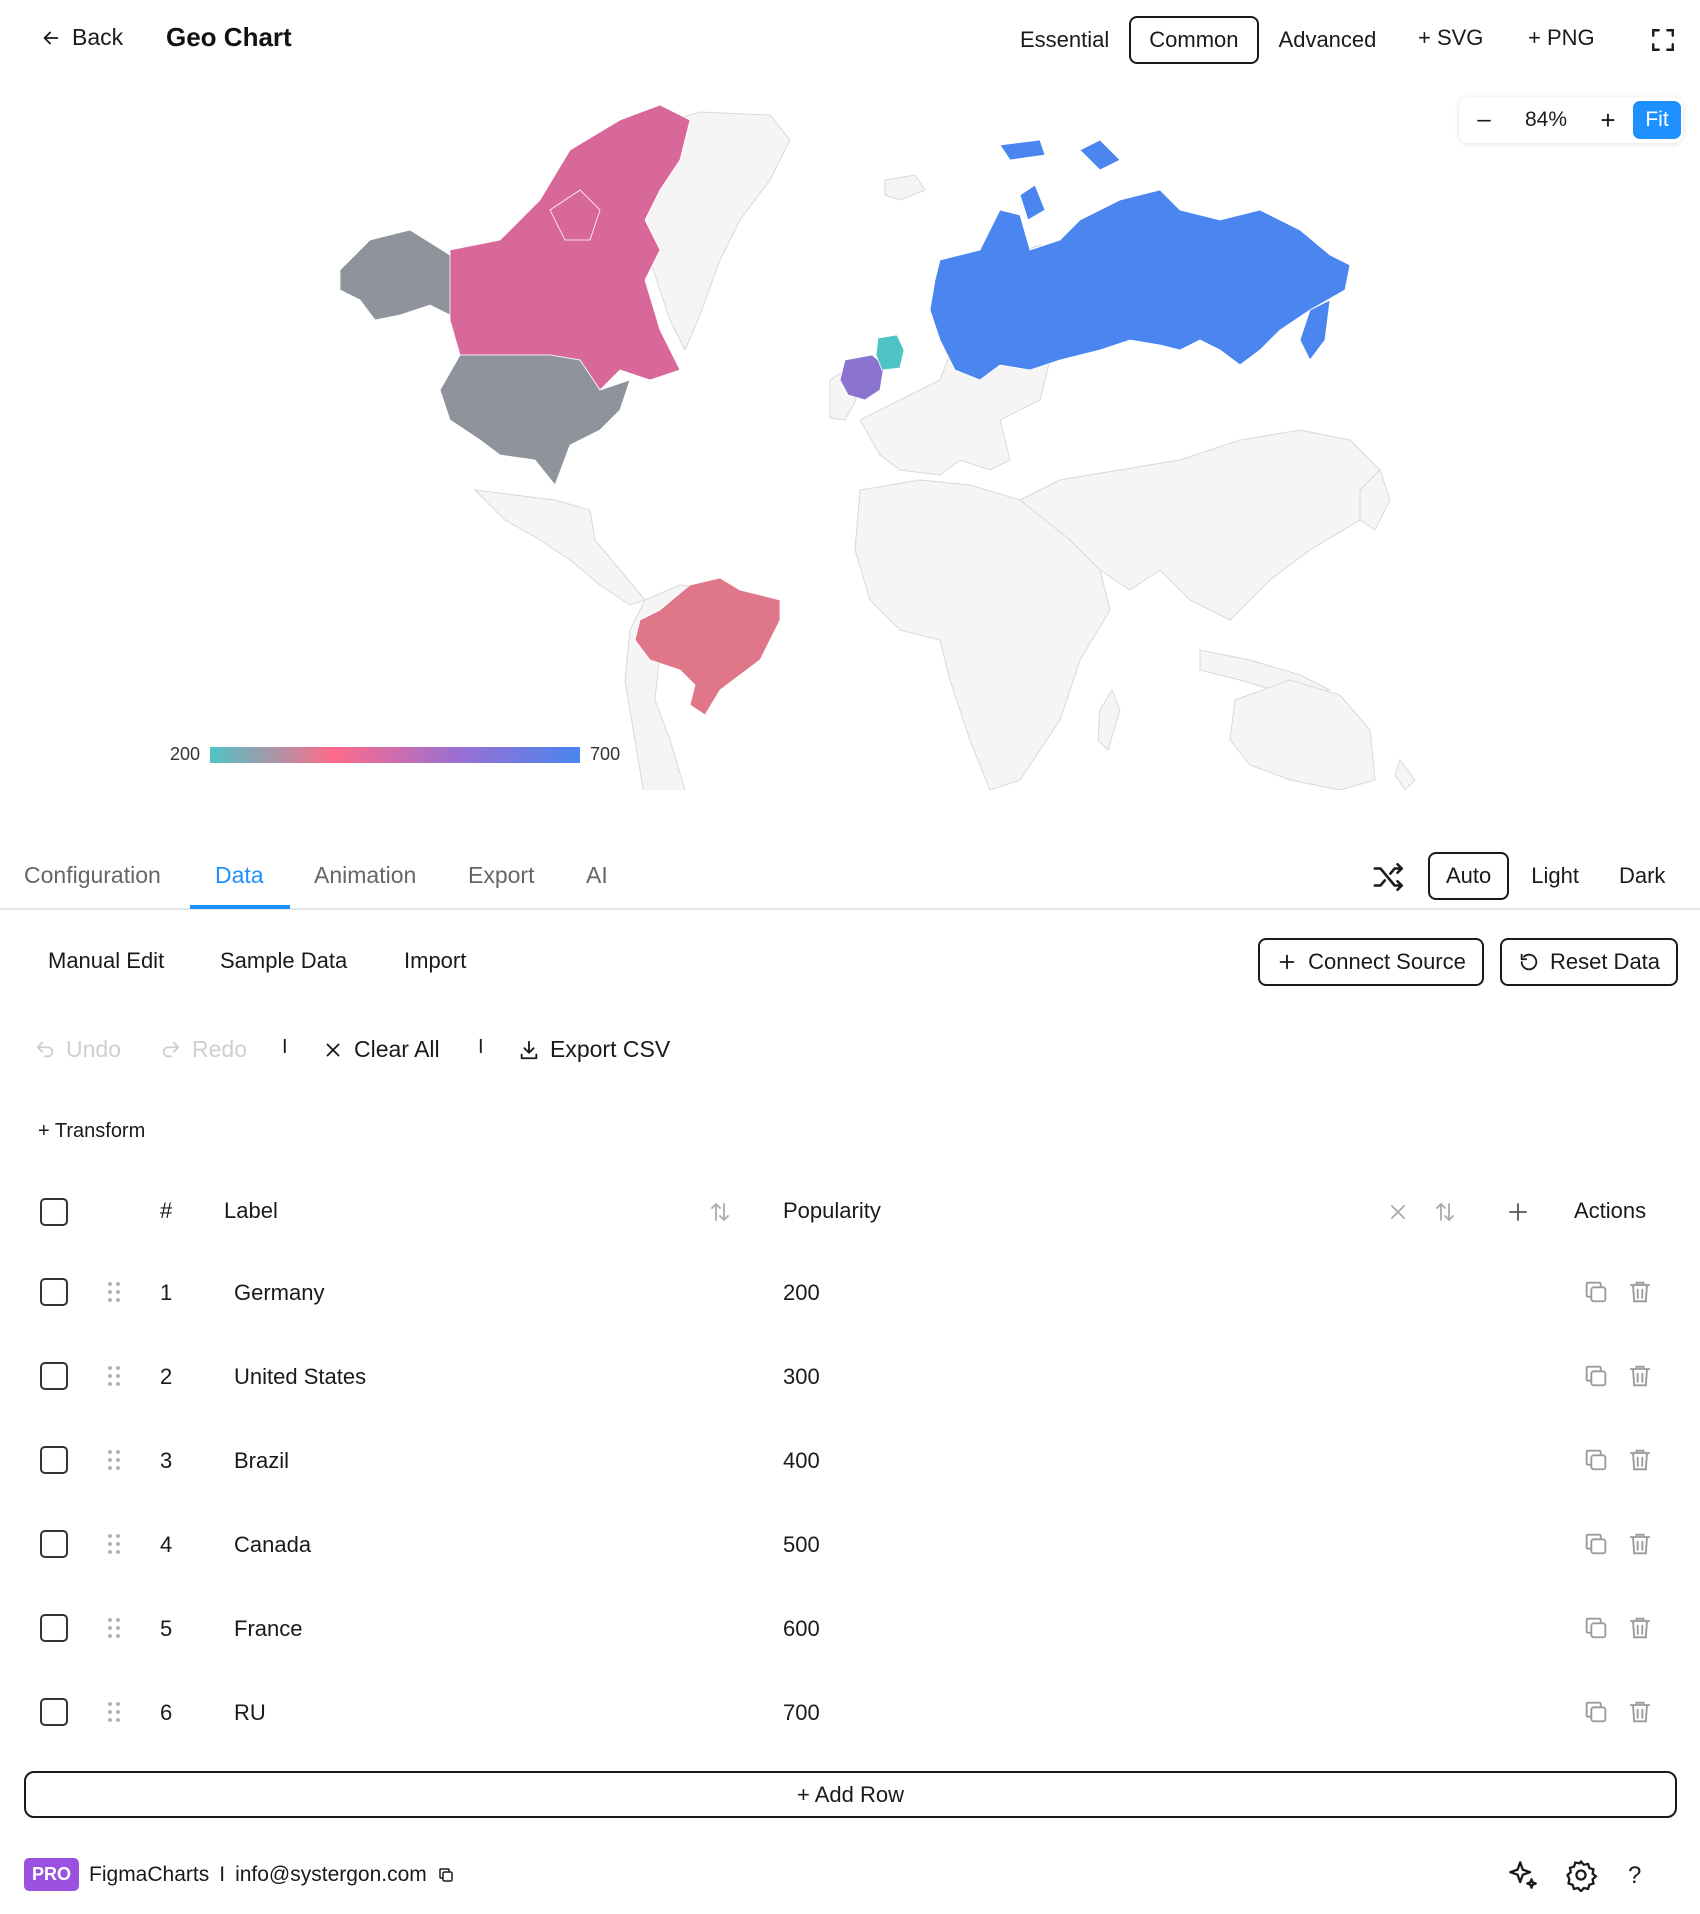 This screenshot has height=1914, width=1700. Describe the element at coordinates (400, 275) in the screenshot. I see `region-alaska` at that location.